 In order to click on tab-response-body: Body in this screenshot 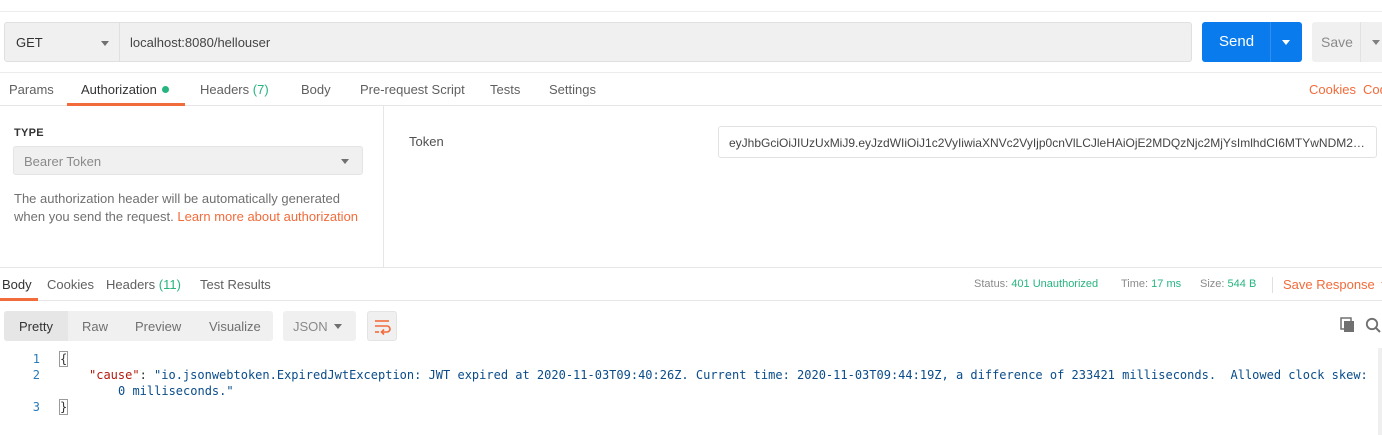, I will do `click(17, 284)`.